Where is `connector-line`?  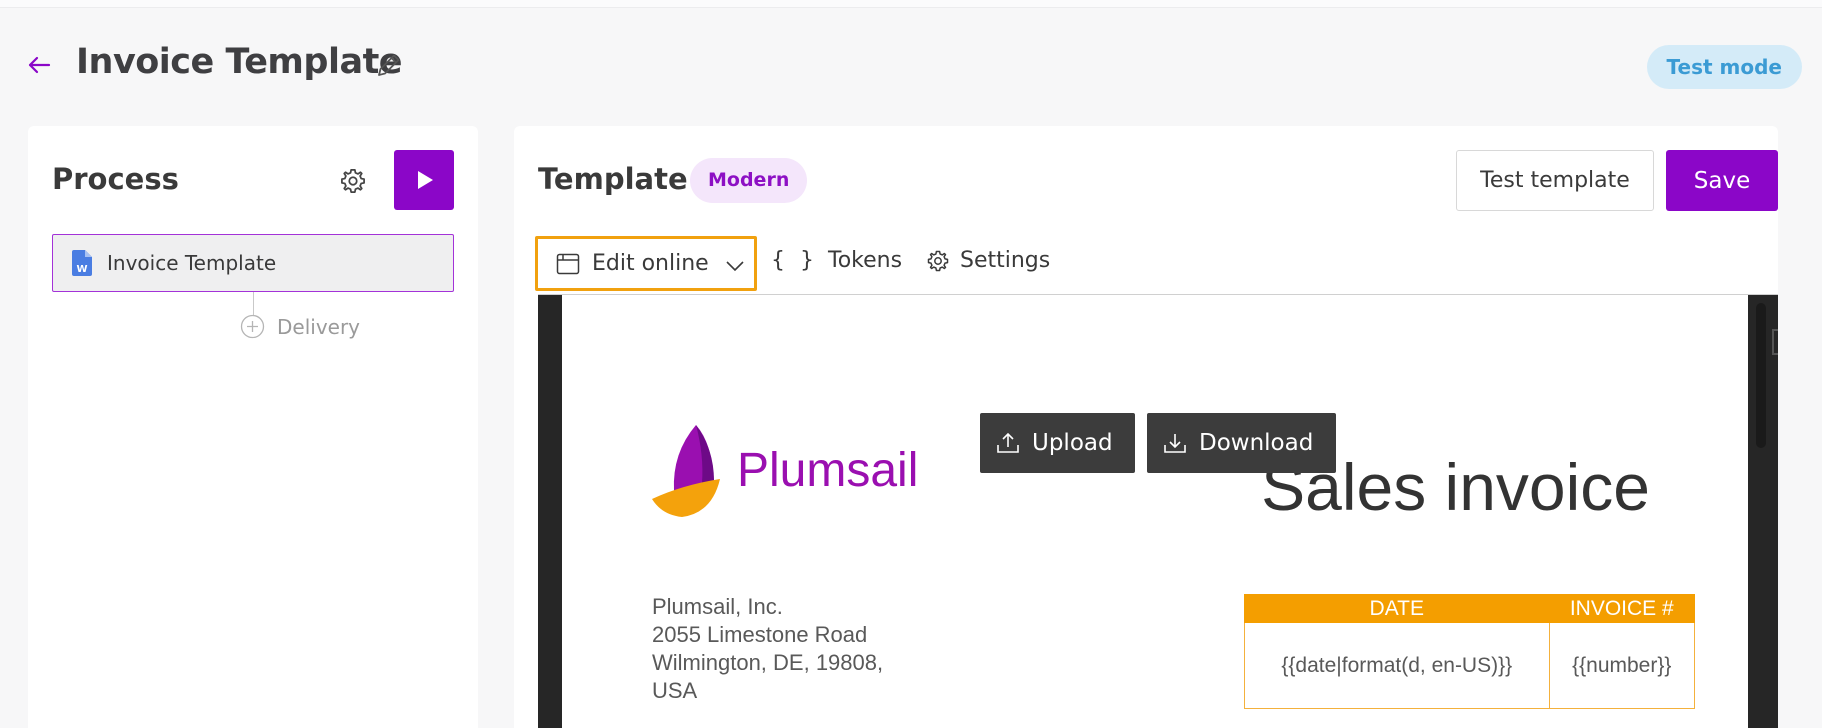
connector-line is located at coordinates (253, 304).